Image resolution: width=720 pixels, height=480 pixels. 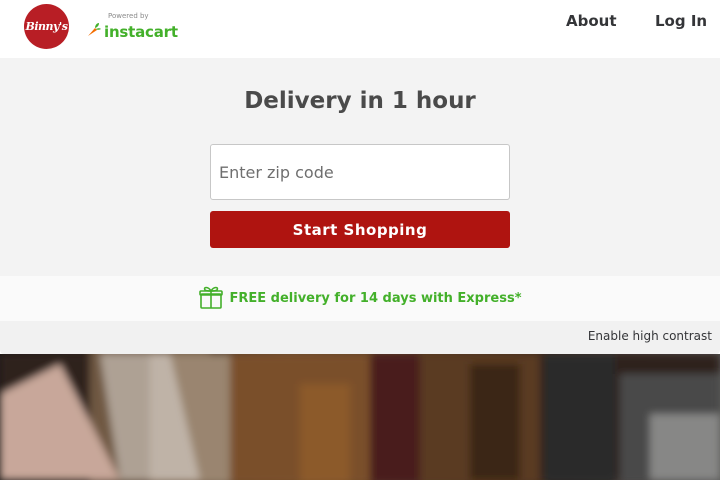 I want to click on high-contrast-toggle: Enable high contrast, so click(x=650, y=336).